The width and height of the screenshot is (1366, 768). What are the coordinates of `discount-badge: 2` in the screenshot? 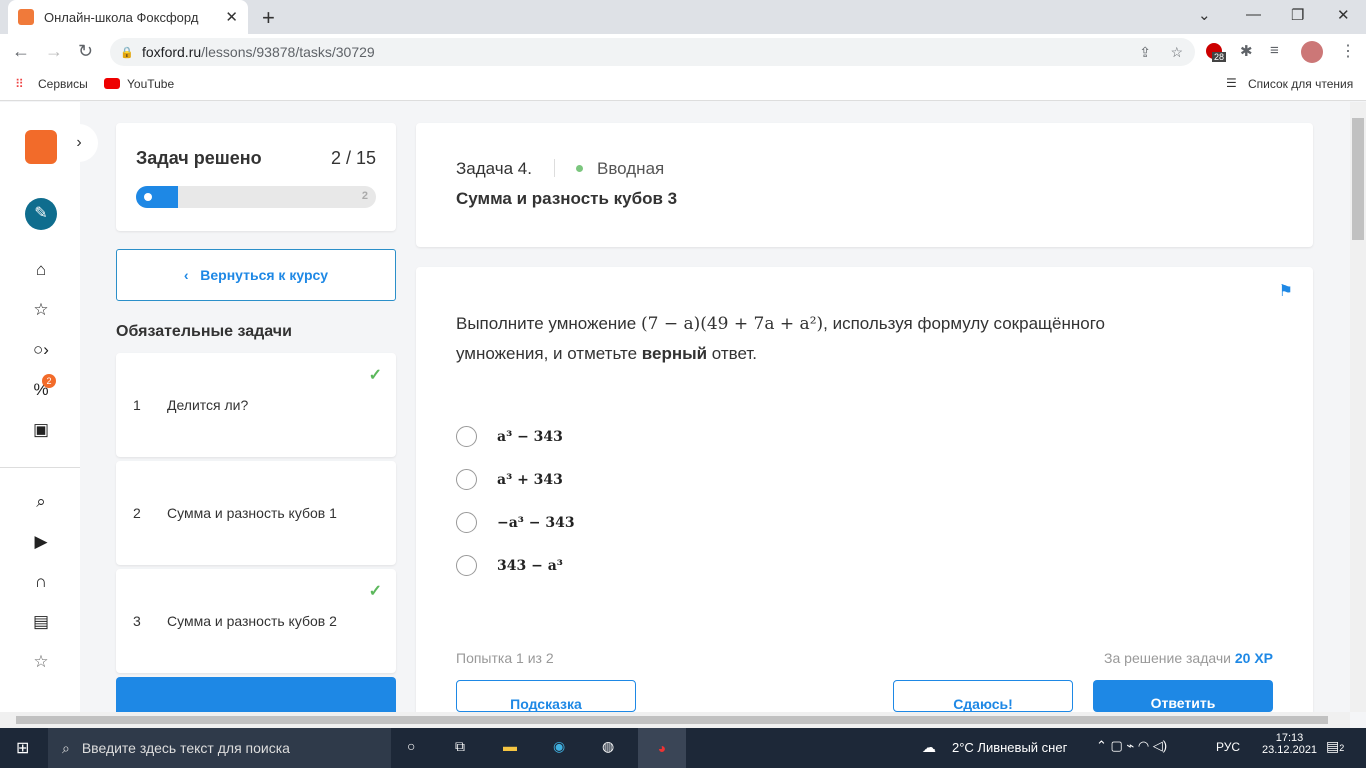 It's located at (49, 381).